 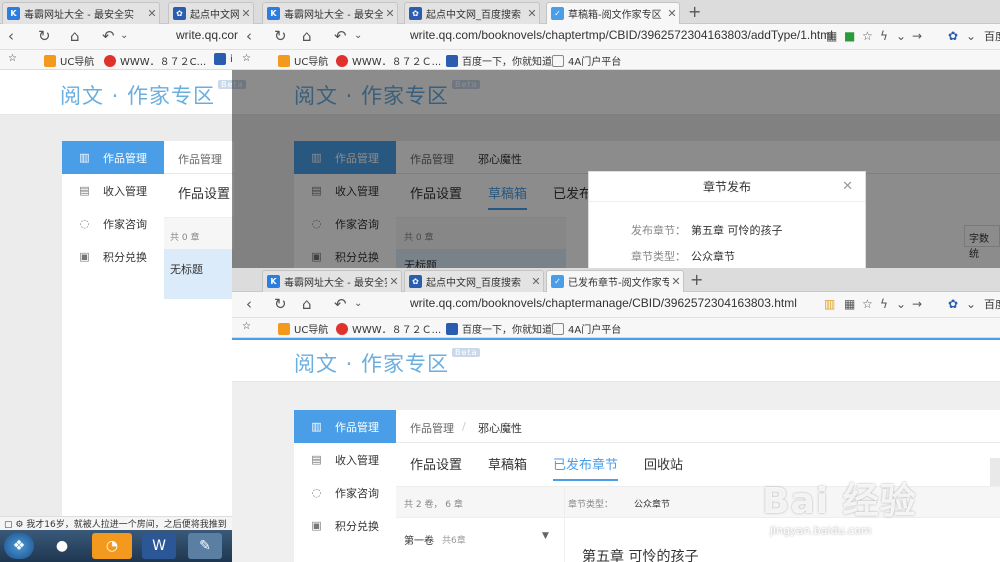 What do you see at coordinates (316, 525) in the screenshot?
I see `gift-icon: ▣` at bounding box center [316, 525].